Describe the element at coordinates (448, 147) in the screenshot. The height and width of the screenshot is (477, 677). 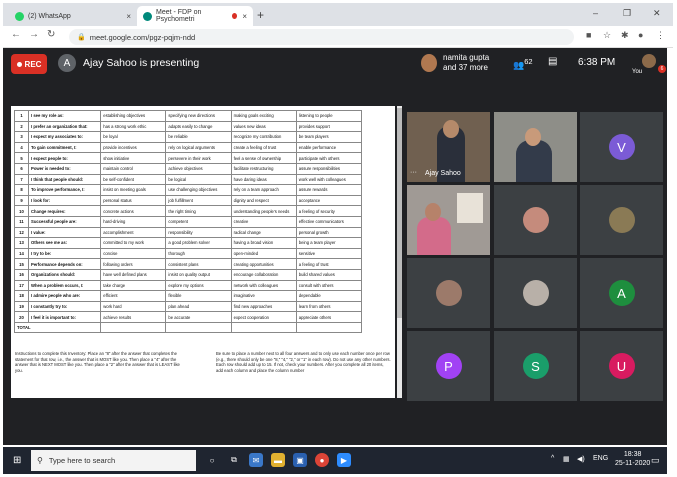
I see `participant-tile-ajay: ··· Ajay Sahoo` at that location.